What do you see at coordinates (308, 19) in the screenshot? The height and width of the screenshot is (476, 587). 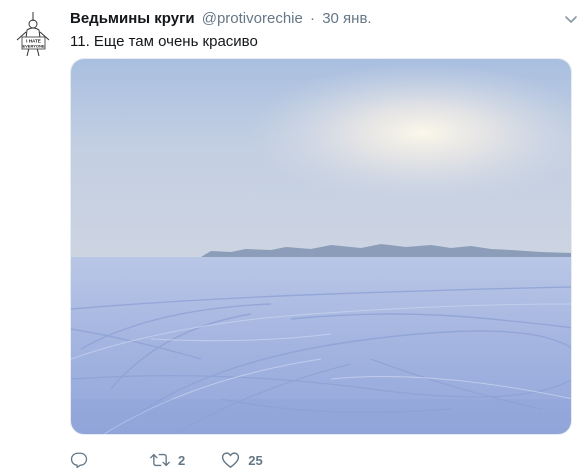 I see `tweet-header: Ведьмины круги @protivorechie · 30 янв.` at bounding box center [308, 19].